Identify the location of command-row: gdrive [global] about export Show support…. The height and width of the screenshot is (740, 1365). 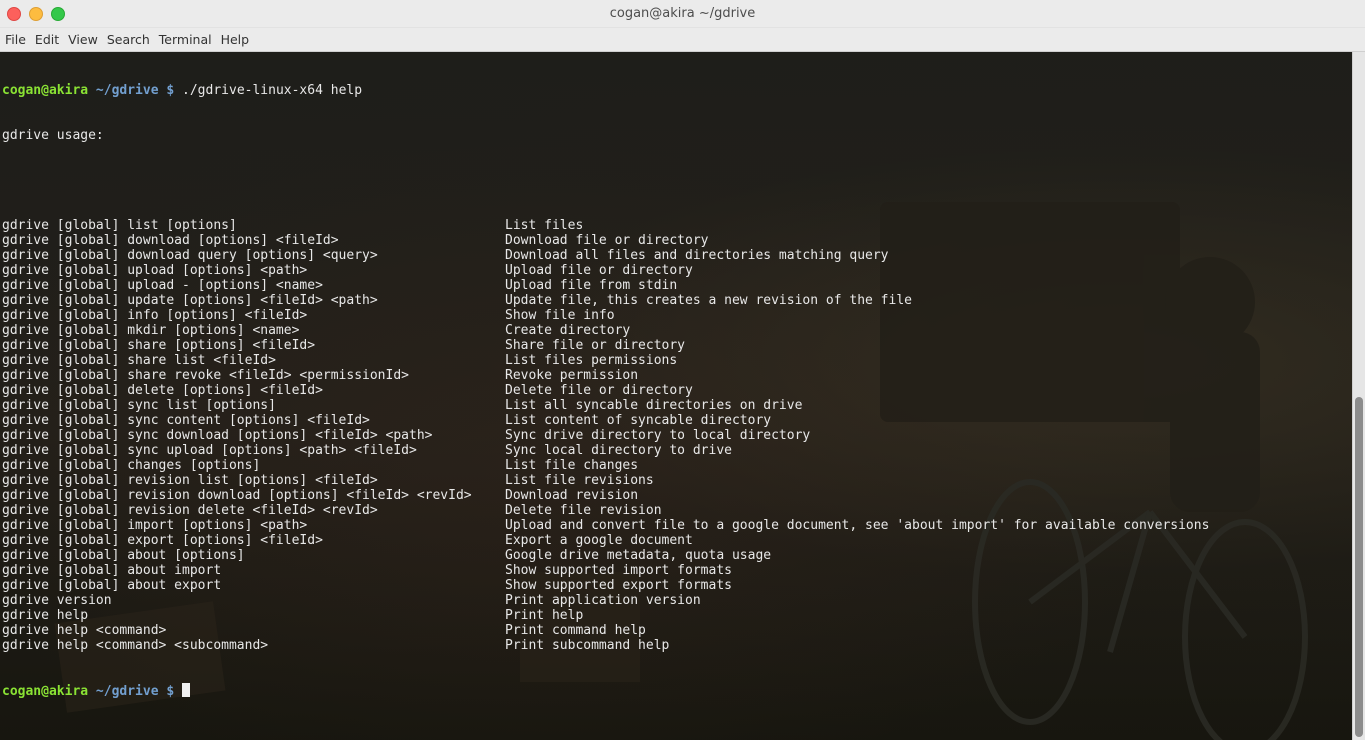
(605, 585).